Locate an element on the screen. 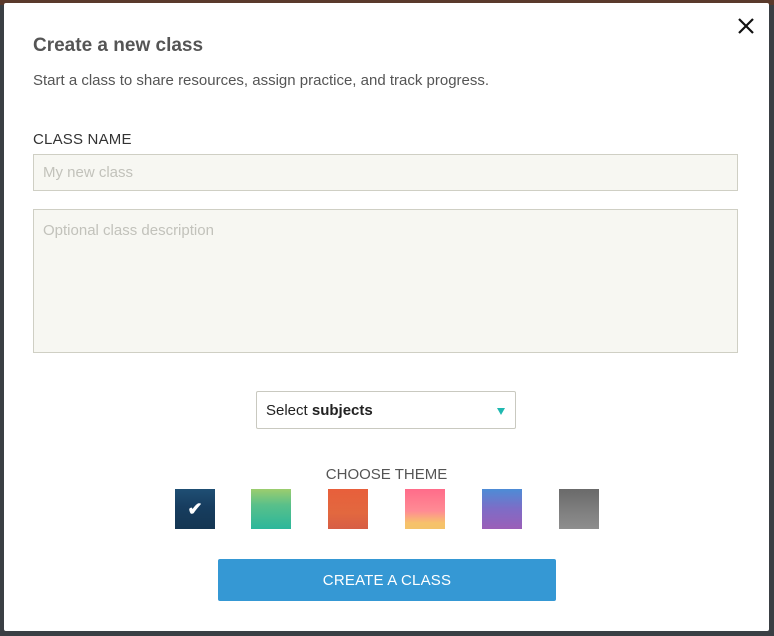 This screenshot has height=636, width=774. subjects-select-emphasis: subjects is located at coordinates (342, 410).